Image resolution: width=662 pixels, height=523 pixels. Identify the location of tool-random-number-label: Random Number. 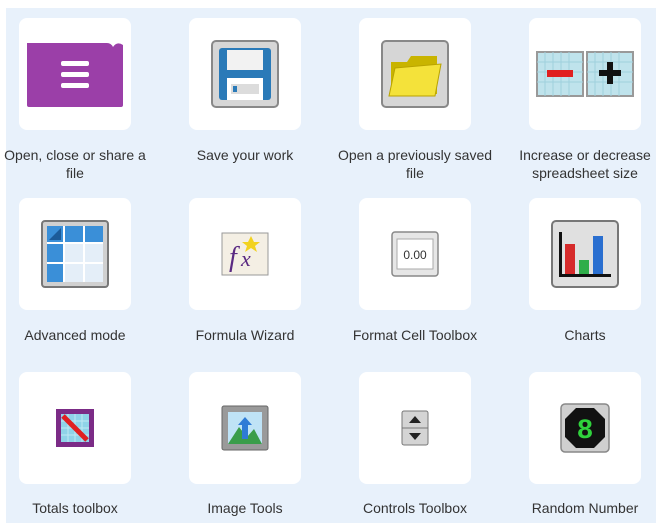
(585, 508).